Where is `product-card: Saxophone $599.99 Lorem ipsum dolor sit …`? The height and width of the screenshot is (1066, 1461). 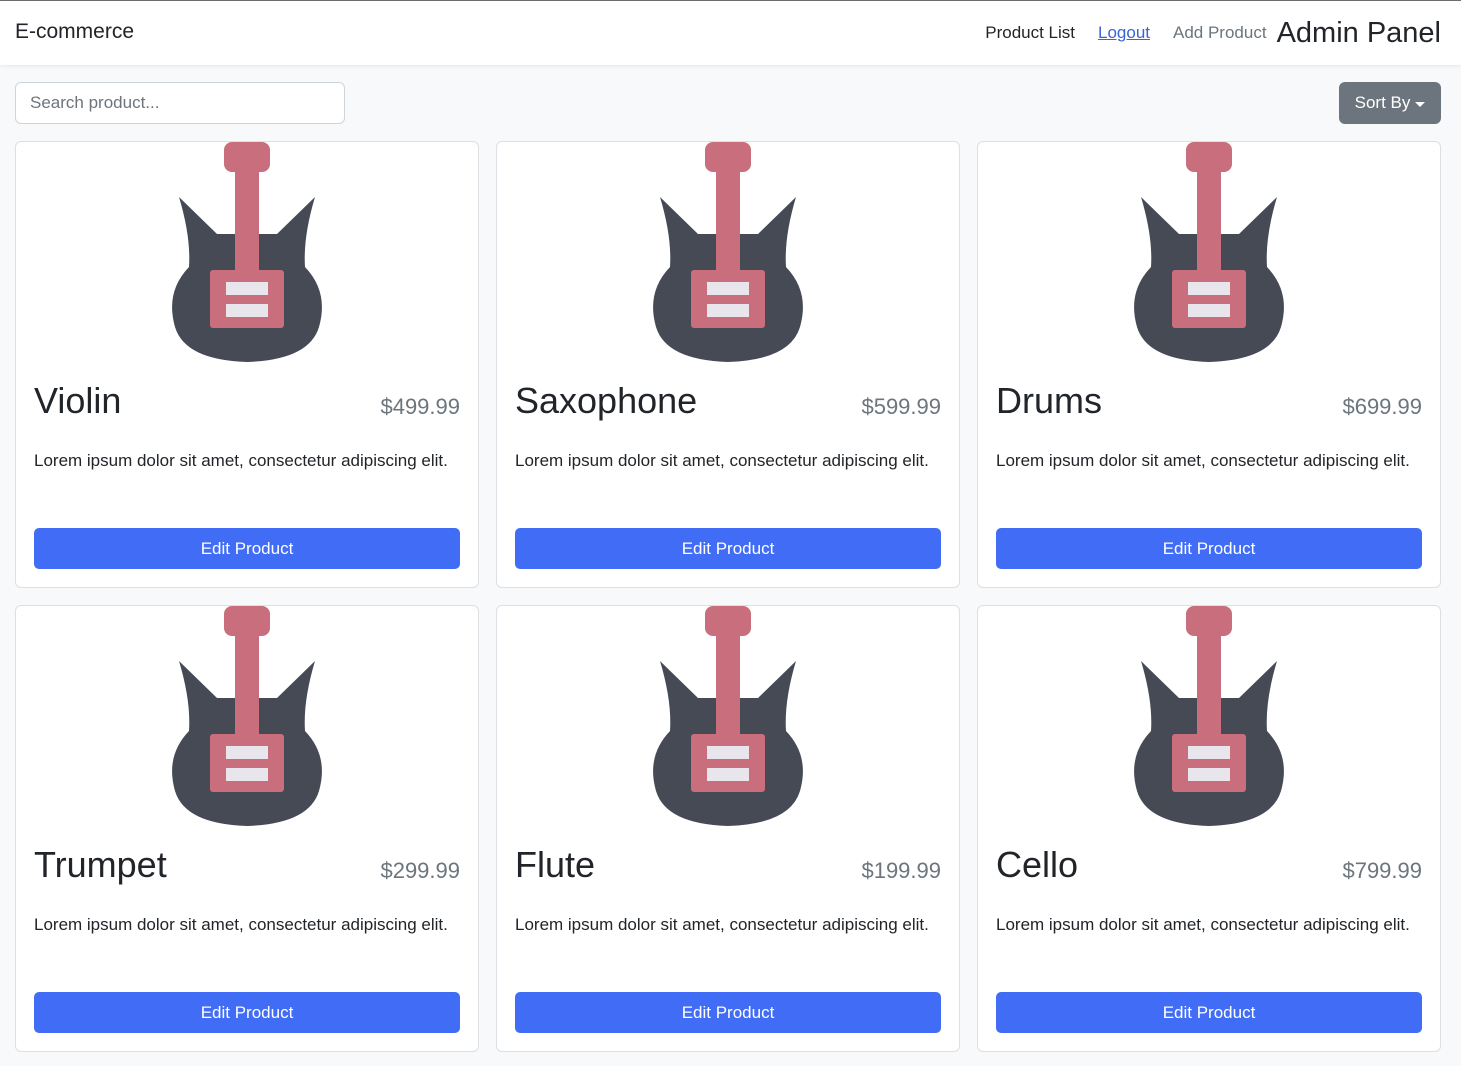
product-card: Saxophone $599.99 Lorem ipsum dolor sit … is located at coordinates (728, 364).